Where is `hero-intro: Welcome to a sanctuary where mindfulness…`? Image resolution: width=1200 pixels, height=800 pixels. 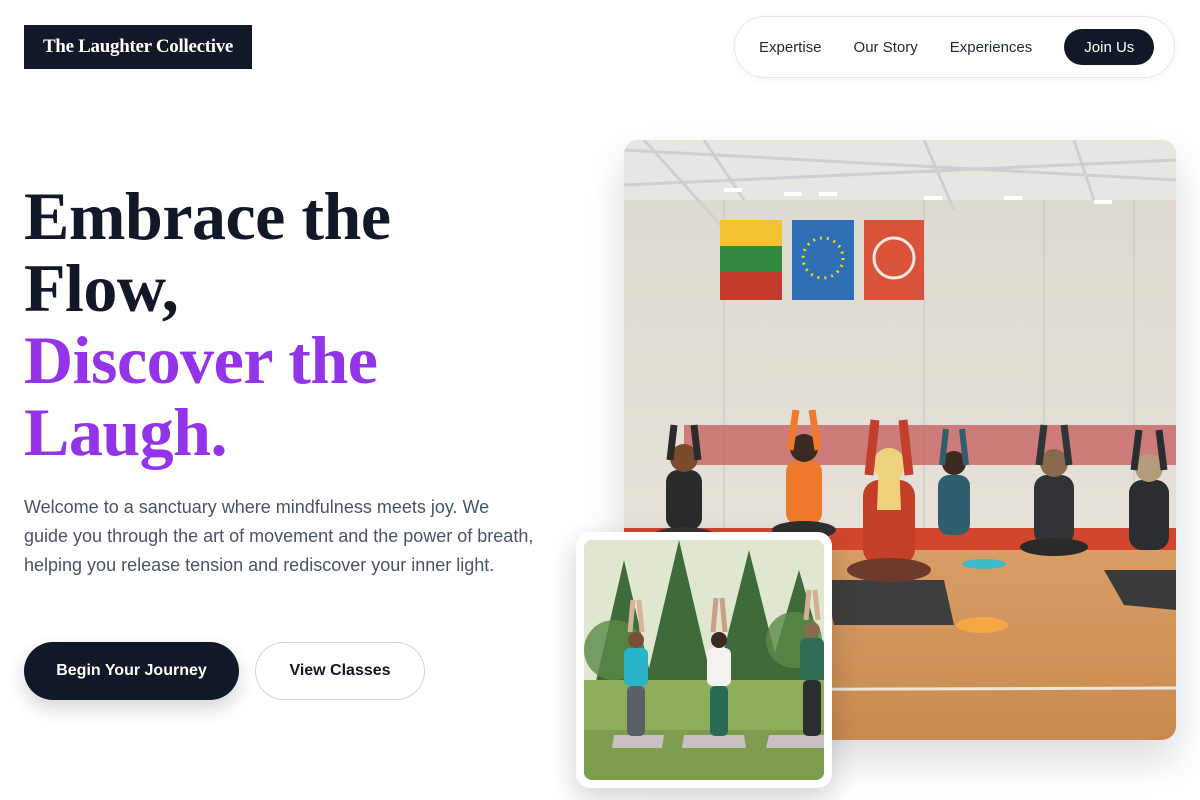
hero-intro: Welcome to a sanctuary where mindfulness… is located at coordinates (279, 536).